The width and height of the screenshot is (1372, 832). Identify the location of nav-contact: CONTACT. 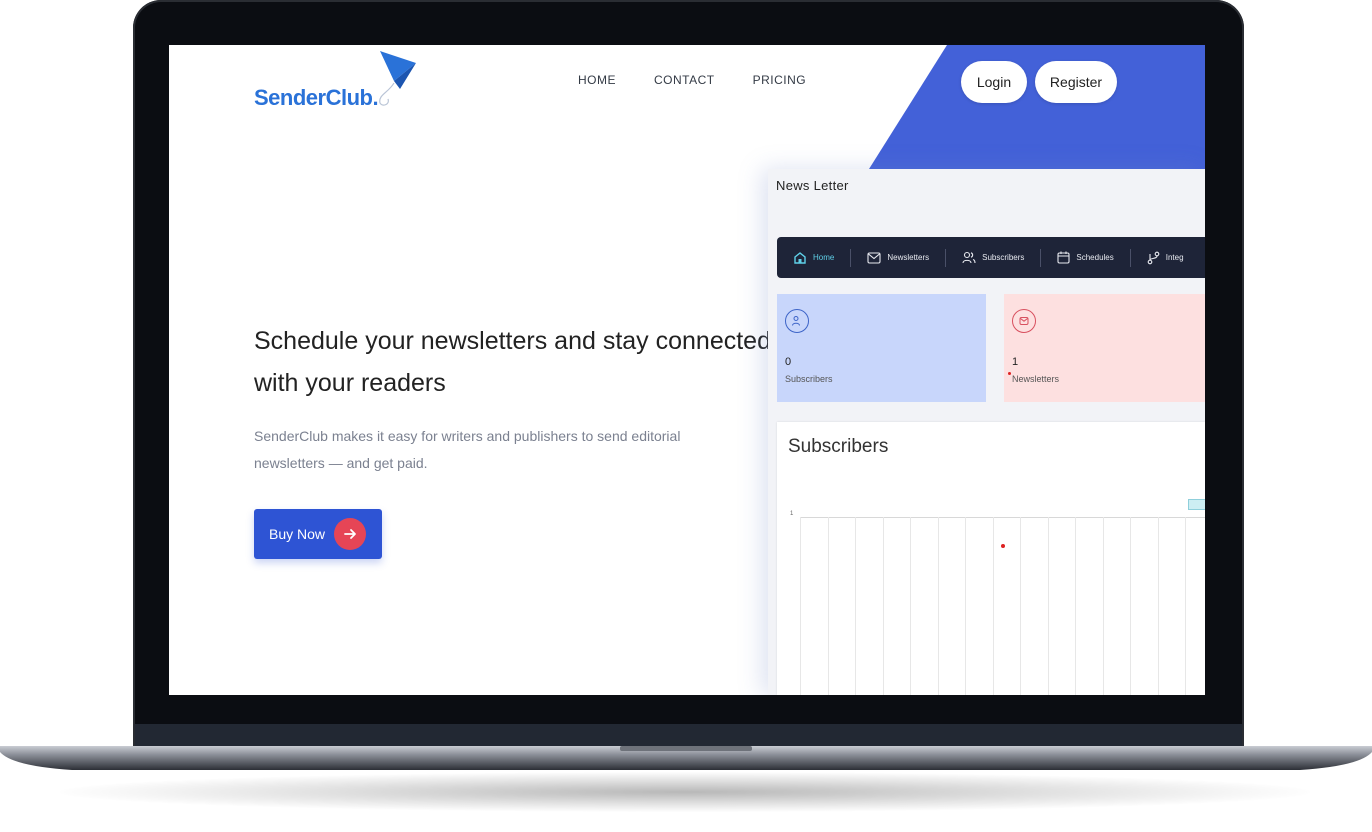
(684, 80).